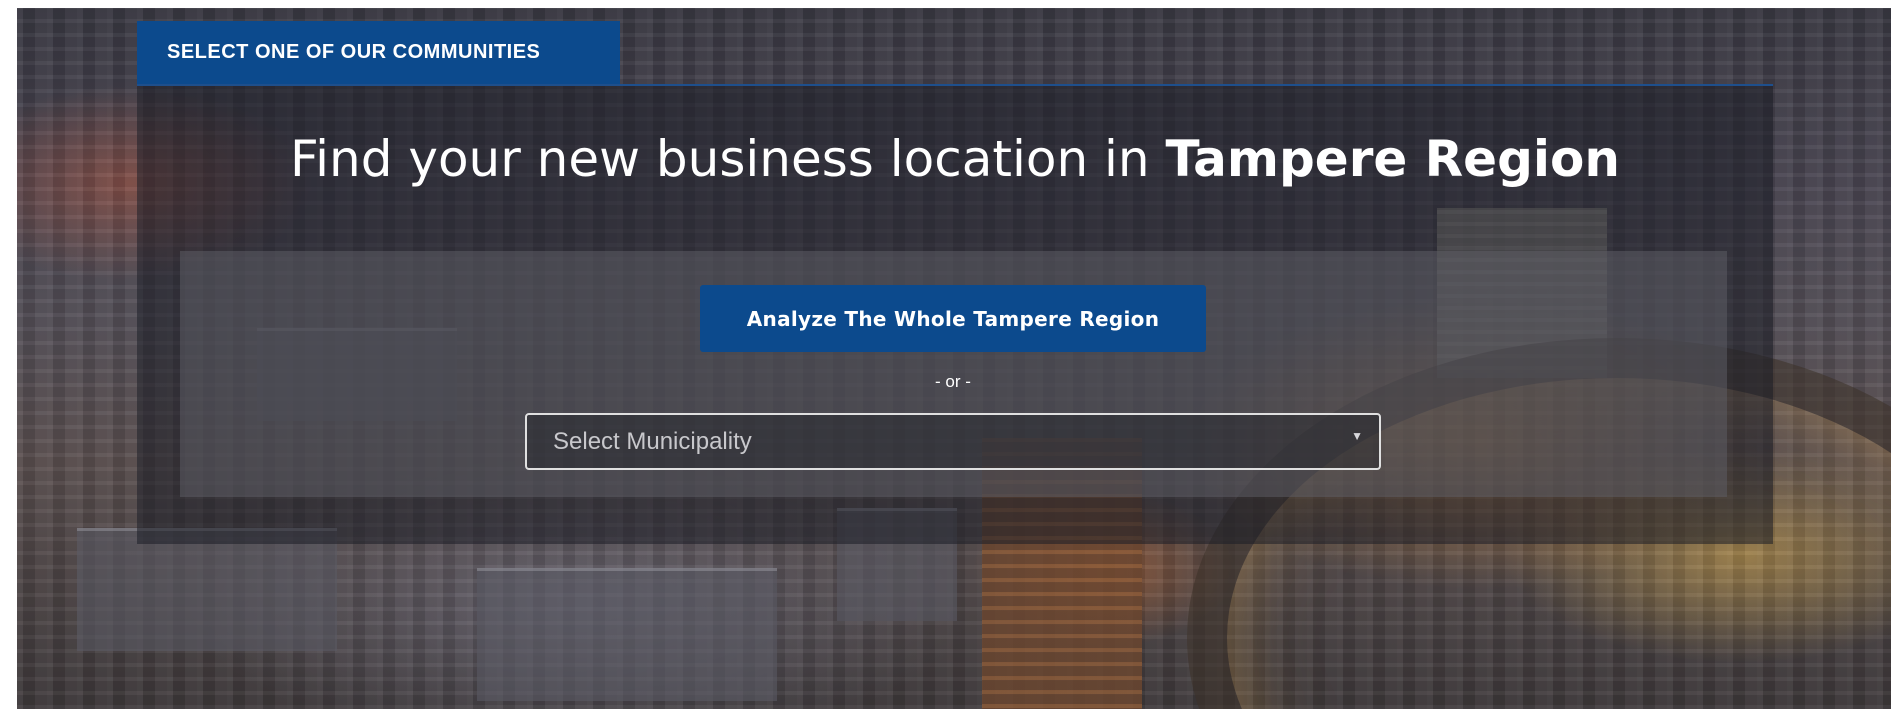 This screenshot has height=709, width=1891. Describe the element at coordinates (354, 52) in the screenshot. I see `select-communities-tab-label: SELECT ONE OF OUR COMMUNITIES` at that location.